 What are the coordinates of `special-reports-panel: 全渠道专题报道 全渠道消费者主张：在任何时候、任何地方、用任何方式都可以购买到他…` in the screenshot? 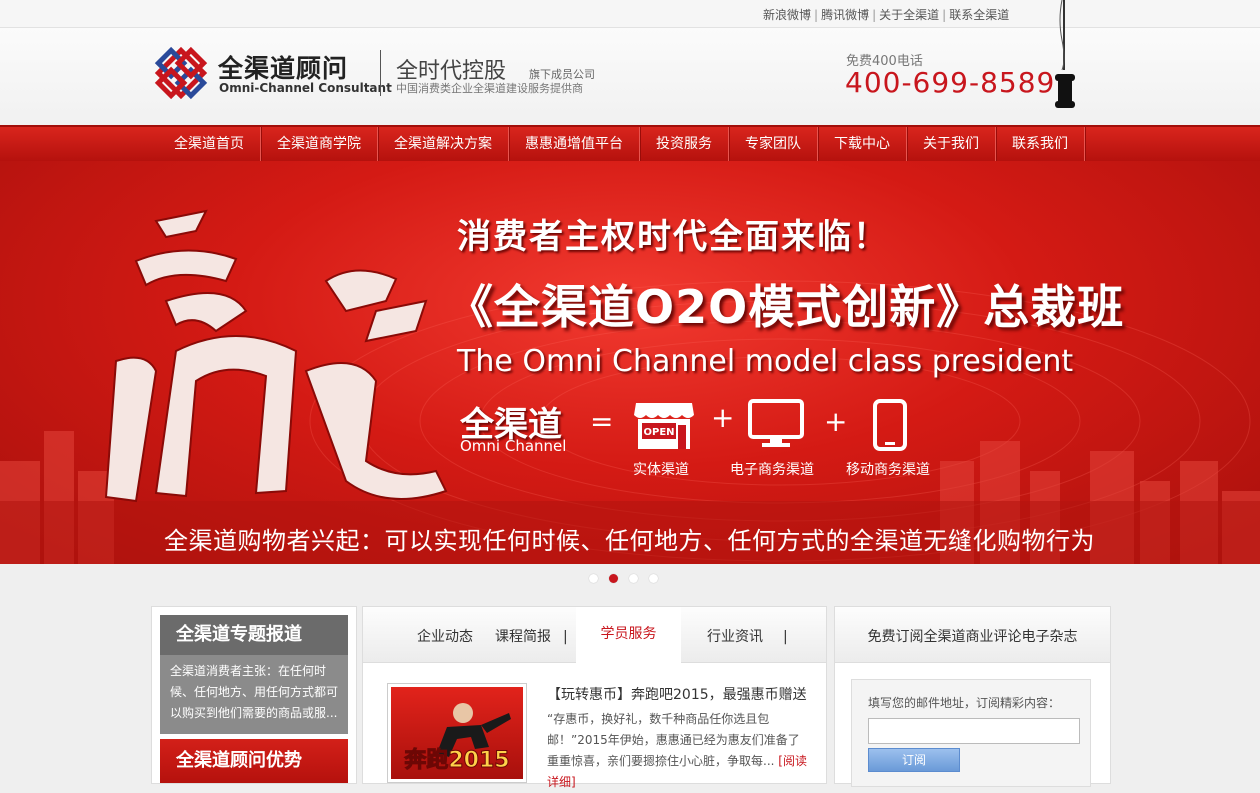 It's located at (254, 695).